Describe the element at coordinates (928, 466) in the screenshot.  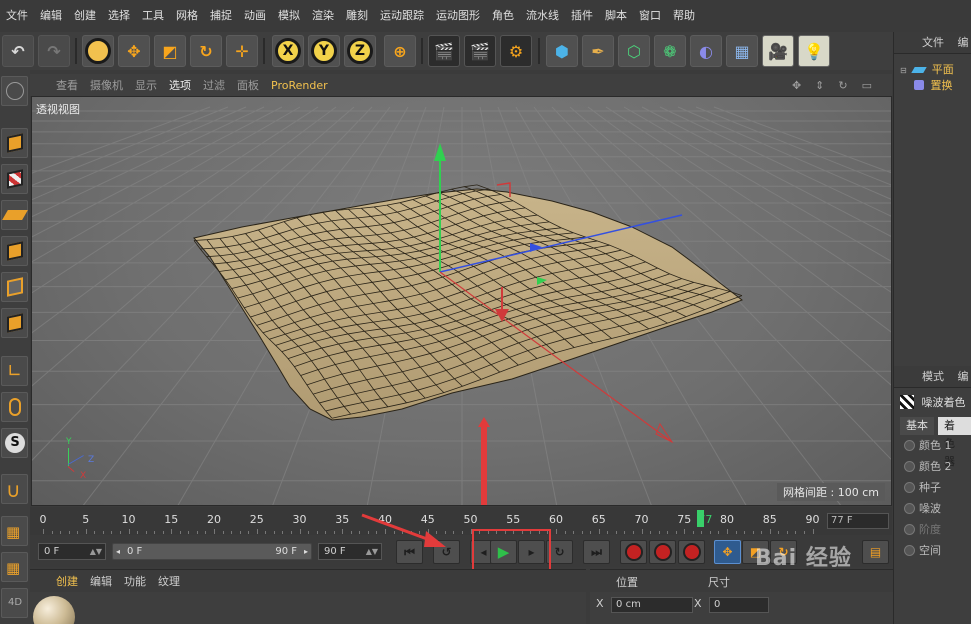
I see `param-color-2: 颜色 2` at that location.